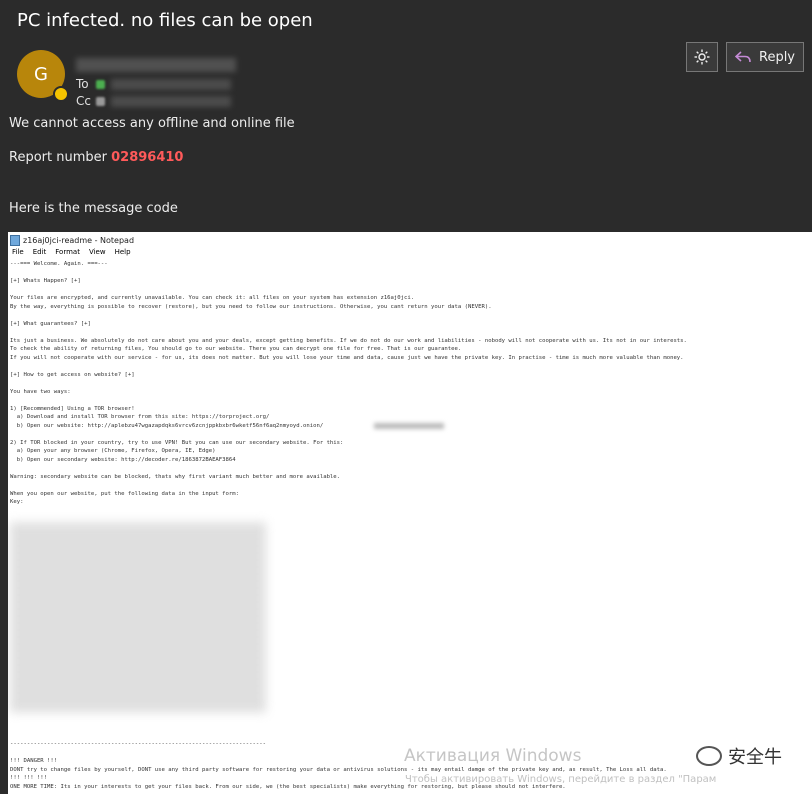 The width and height of the screenshot is (812, 794). I want to click on body-line-3: Here is the message code, so click(93, 208).